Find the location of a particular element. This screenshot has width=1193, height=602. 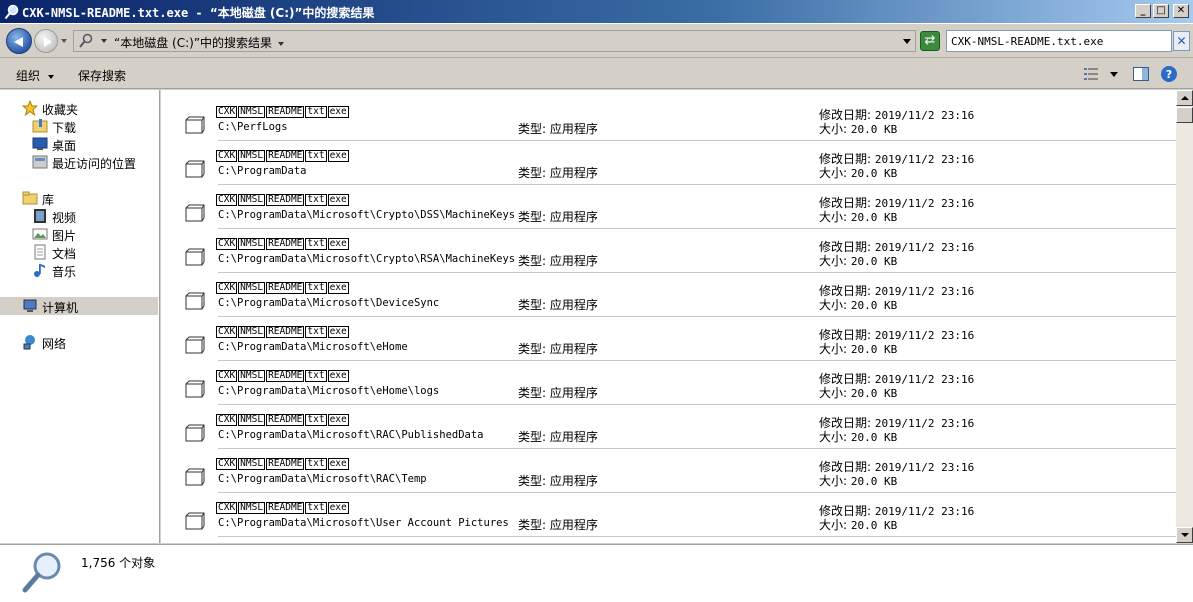

nav-music: 音乐 is located at coordinates (79, 270).